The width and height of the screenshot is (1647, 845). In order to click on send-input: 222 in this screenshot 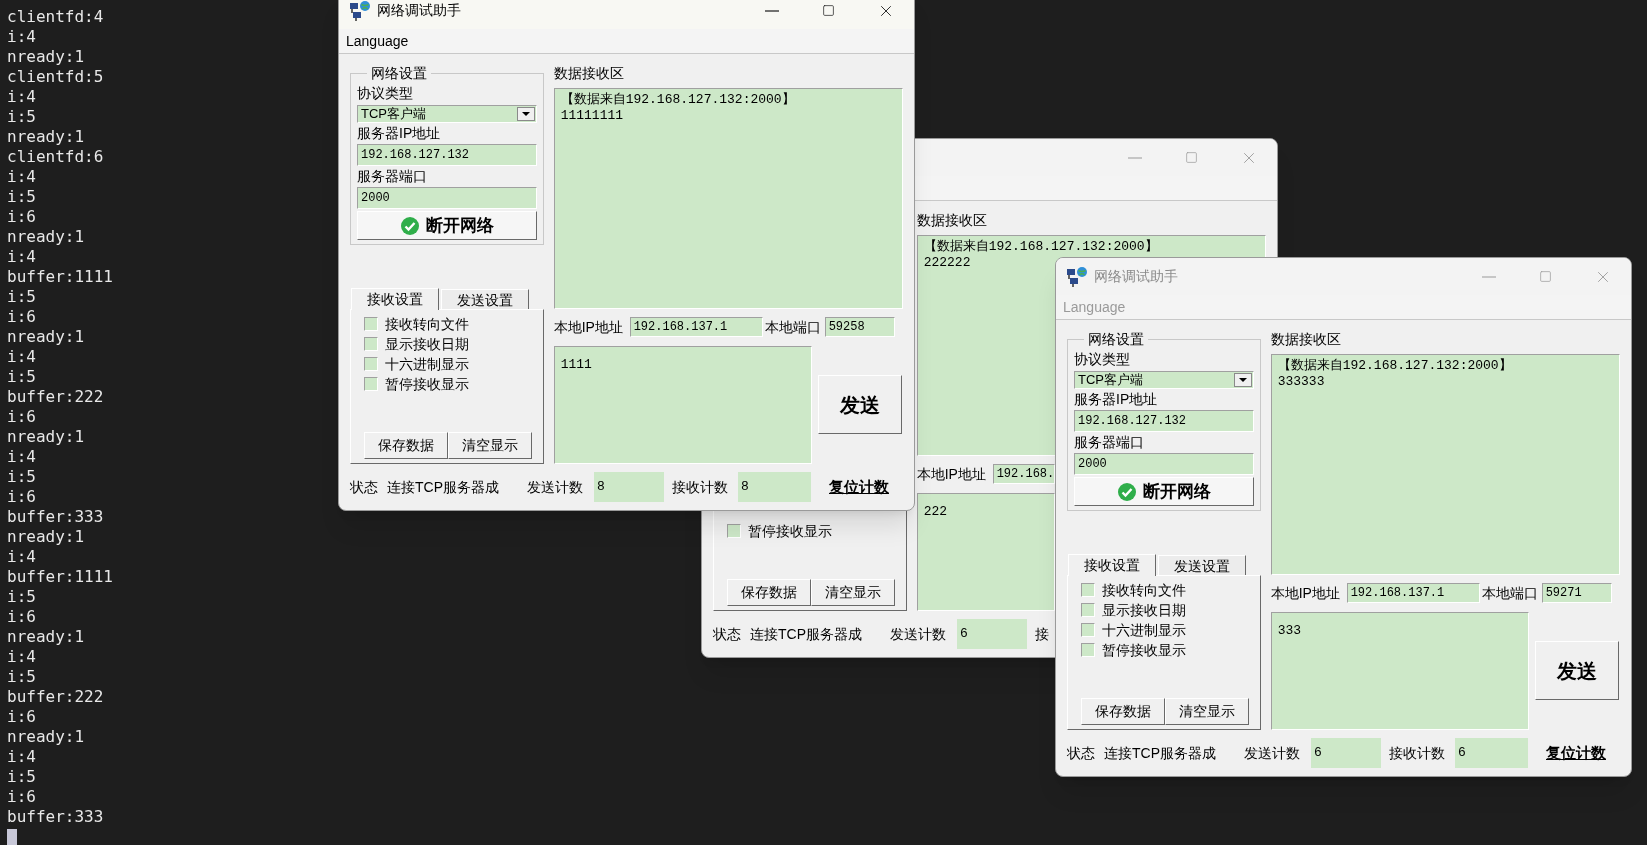, I will do `click(985, 552)`.